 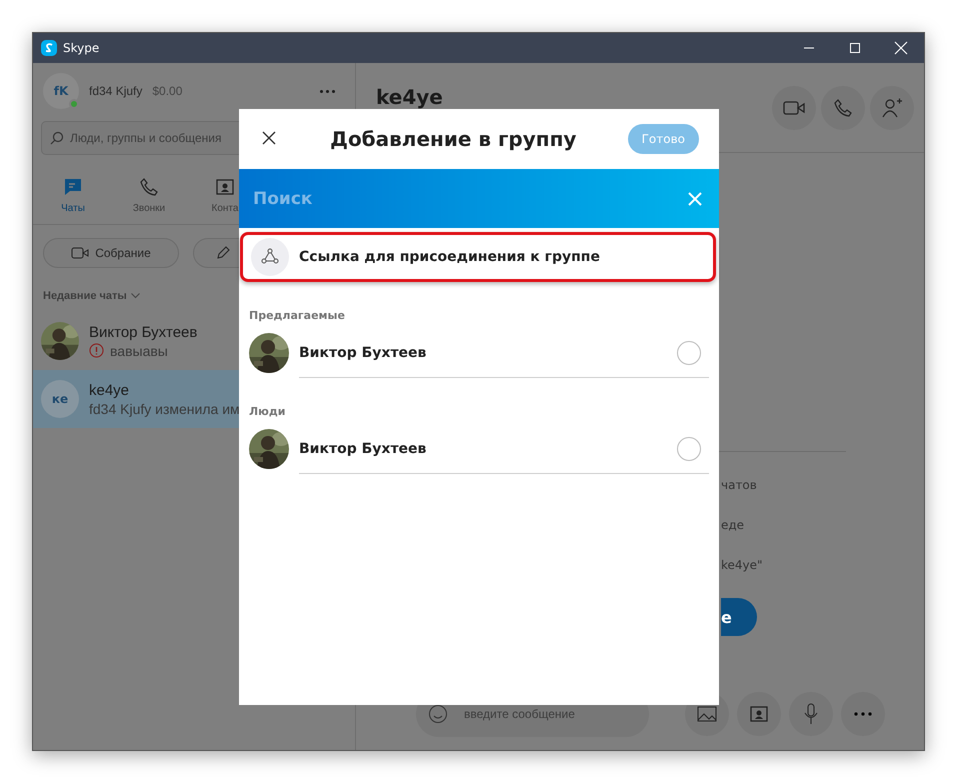 I want to click on chat-preview: вавыавы, so click(x=139, y=350).